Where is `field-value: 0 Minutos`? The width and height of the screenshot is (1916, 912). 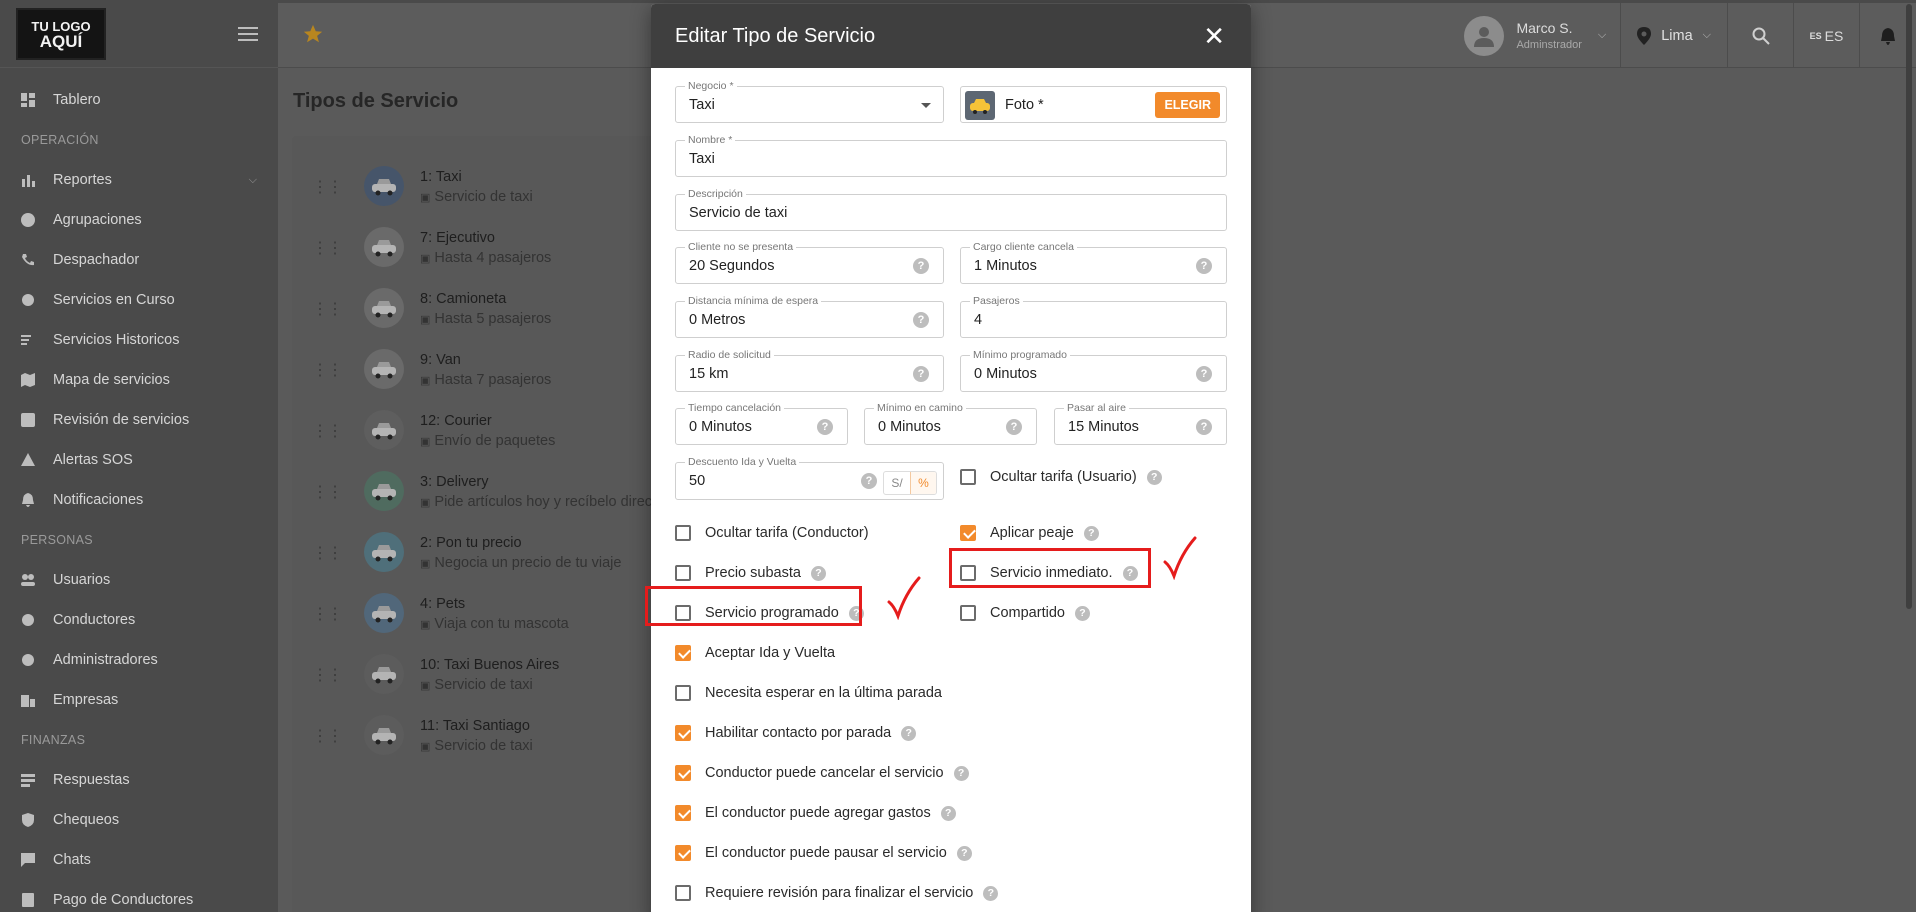
field-value: 0 Minutos is located at coordinates (1005, 374).